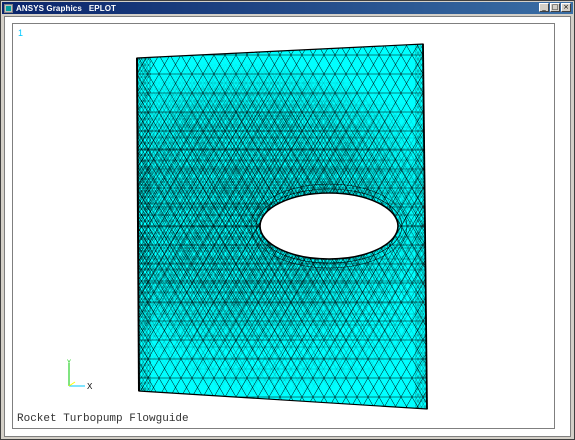  What do you see at coordinates (66, 8) in the screenshot?
I see `window-title: ANSYS Graphics EPLOT` at bounding box center [66, 8].